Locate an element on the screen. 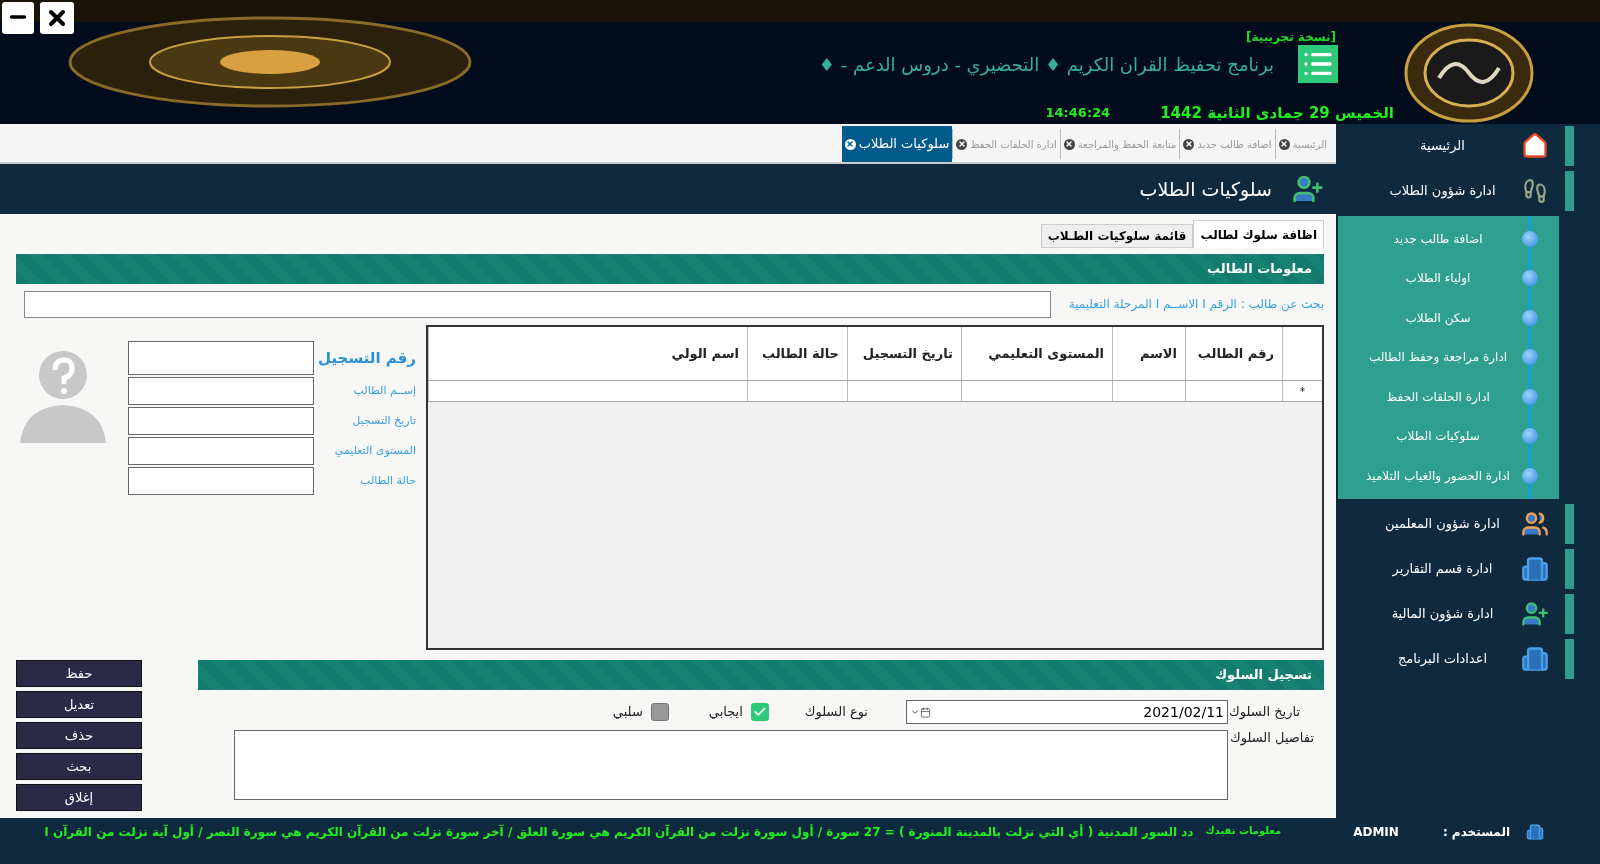  search-label: بحث عن طالب : الرقم I الاســم I المرحلة التعليمية is located at coordinates (1196, 304).